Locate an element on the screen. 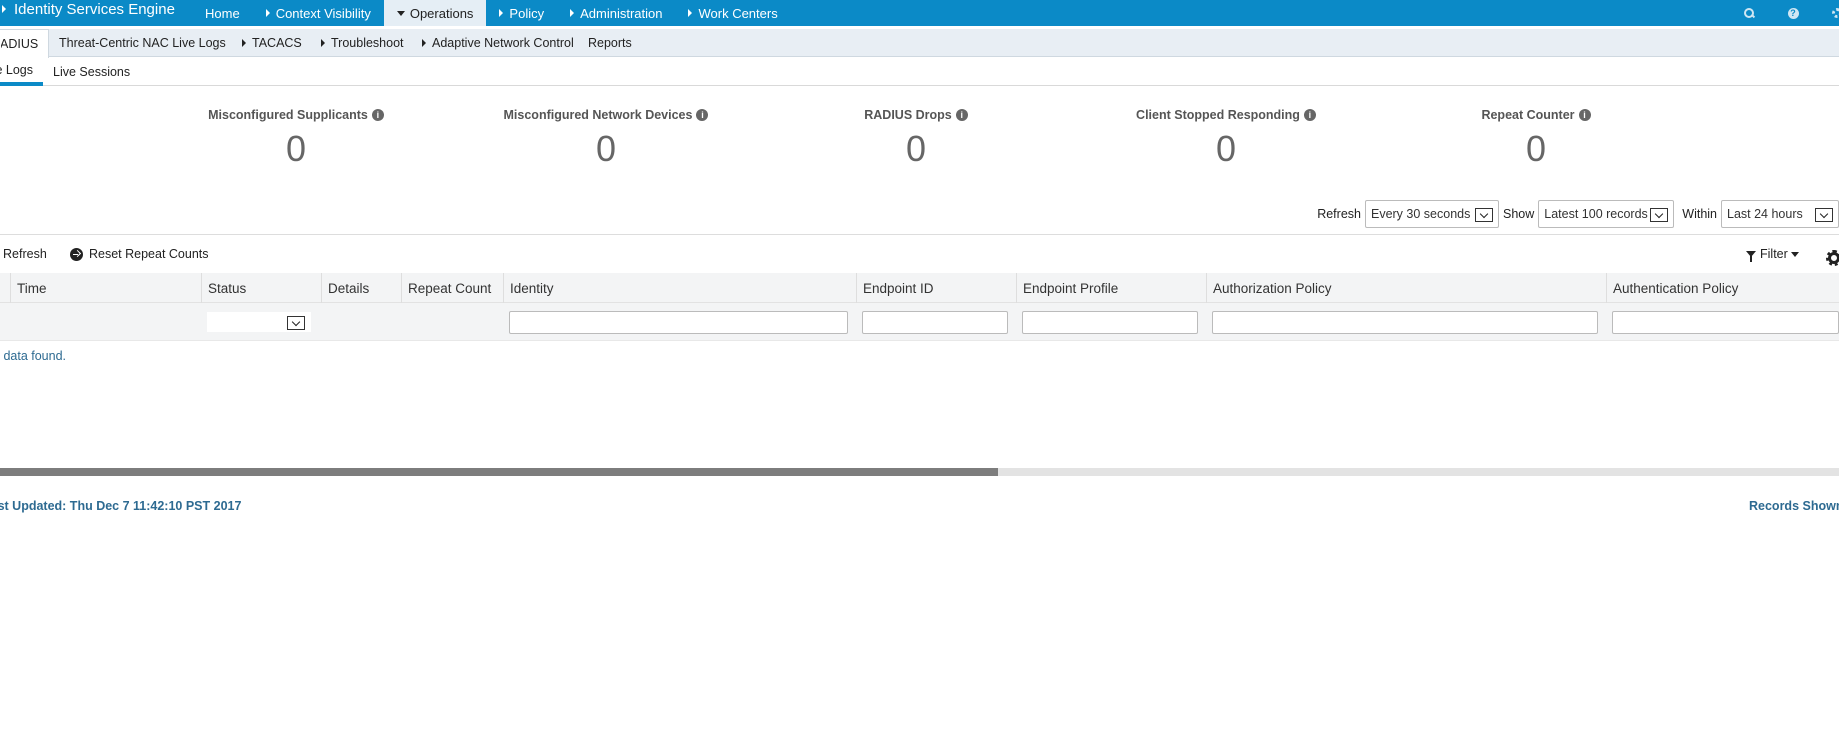 The image size is (1839, 731). brand: Identity Services Engine is located at coordinates (87, 13).